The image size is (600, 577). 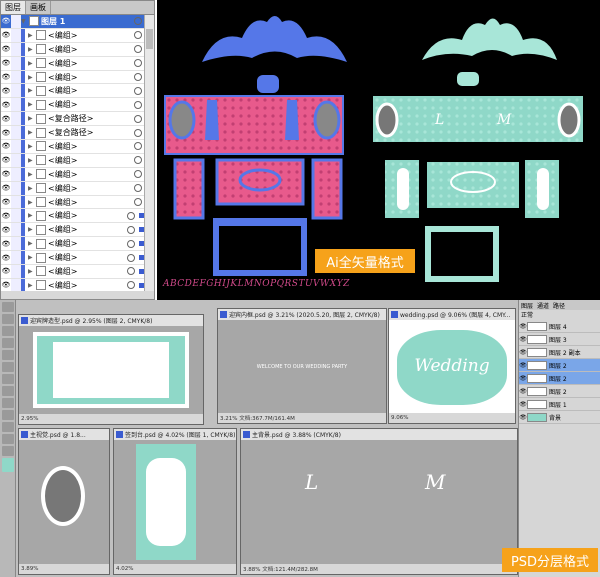 I want to click on gradient-tool-icon, so click(x=7, y=391).